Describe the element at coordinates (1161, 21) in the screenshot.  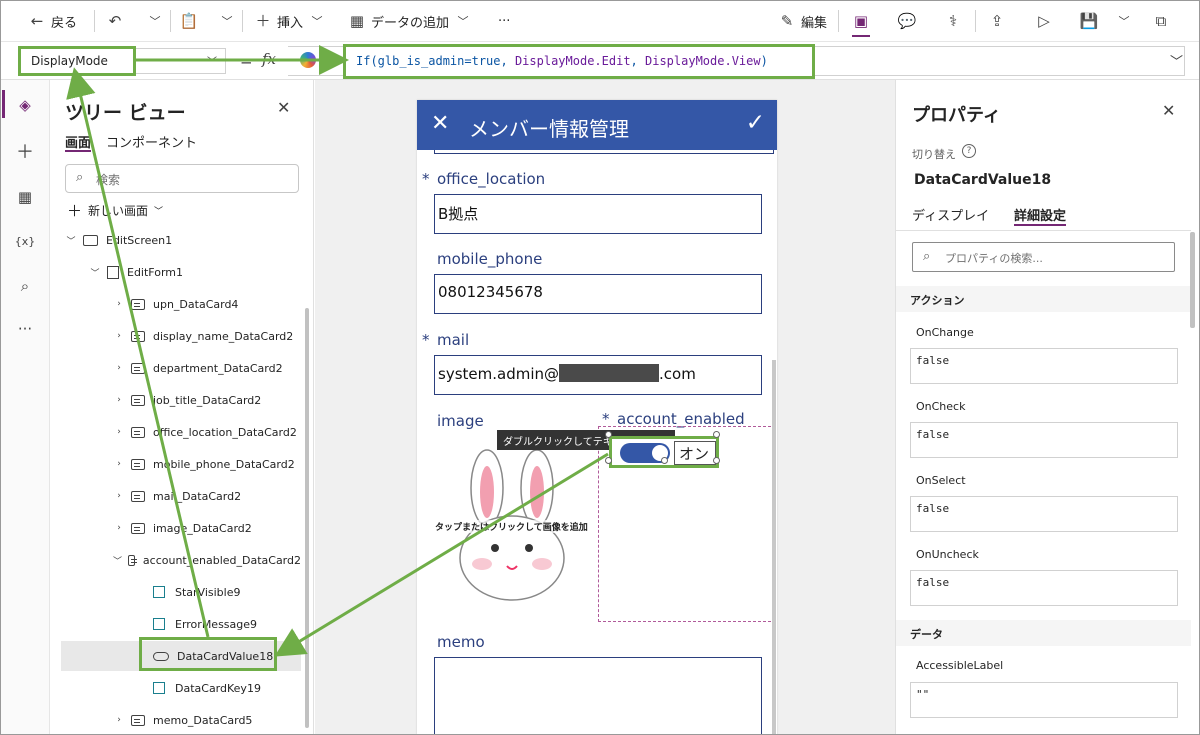
I see `publish-button: ⧉` at that location.